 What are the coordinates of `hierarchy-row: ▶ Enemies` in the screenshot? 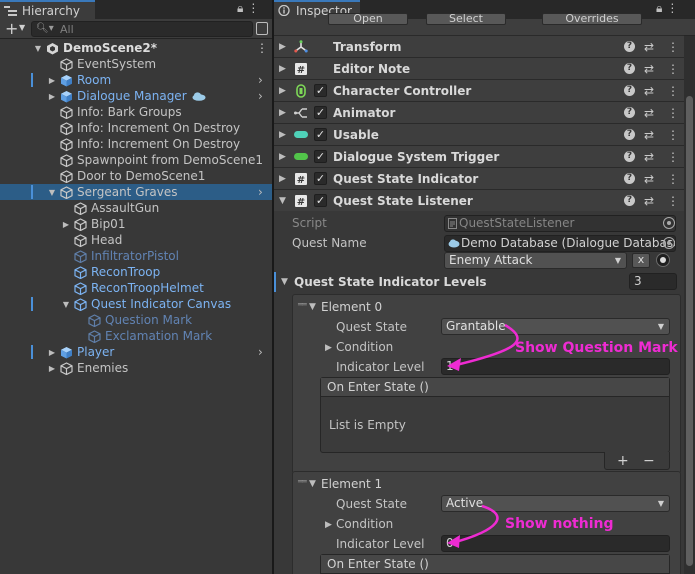 It's located at (136, 368).